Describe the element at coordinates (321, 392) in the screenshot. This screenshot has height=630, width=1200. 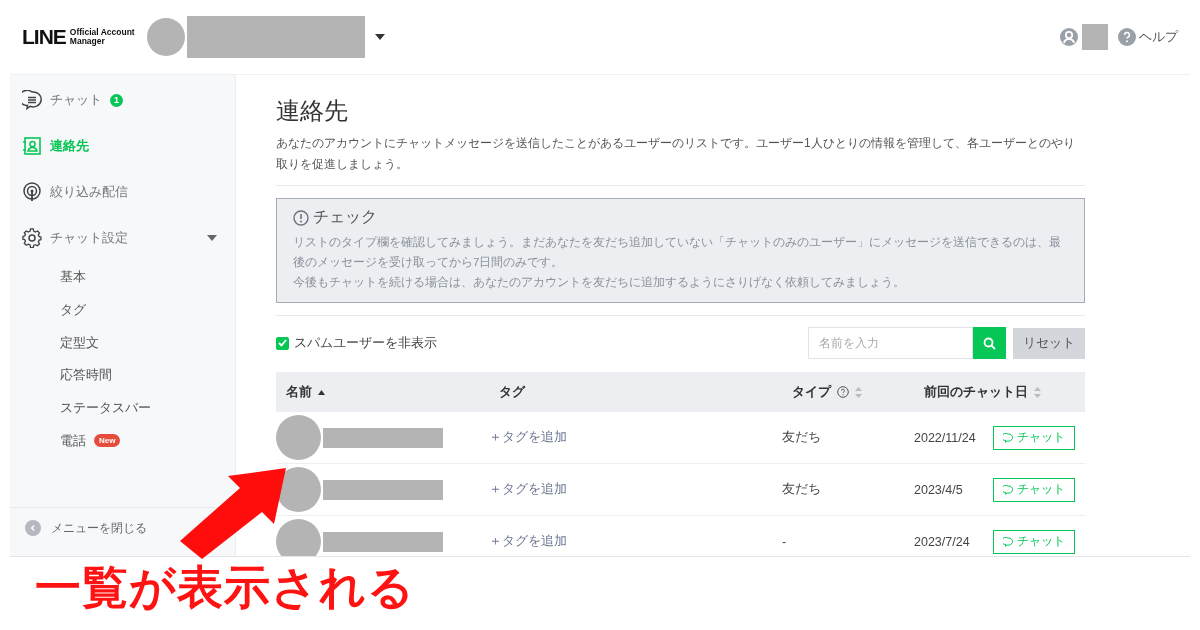
I see `sort-up-icon` at that location.